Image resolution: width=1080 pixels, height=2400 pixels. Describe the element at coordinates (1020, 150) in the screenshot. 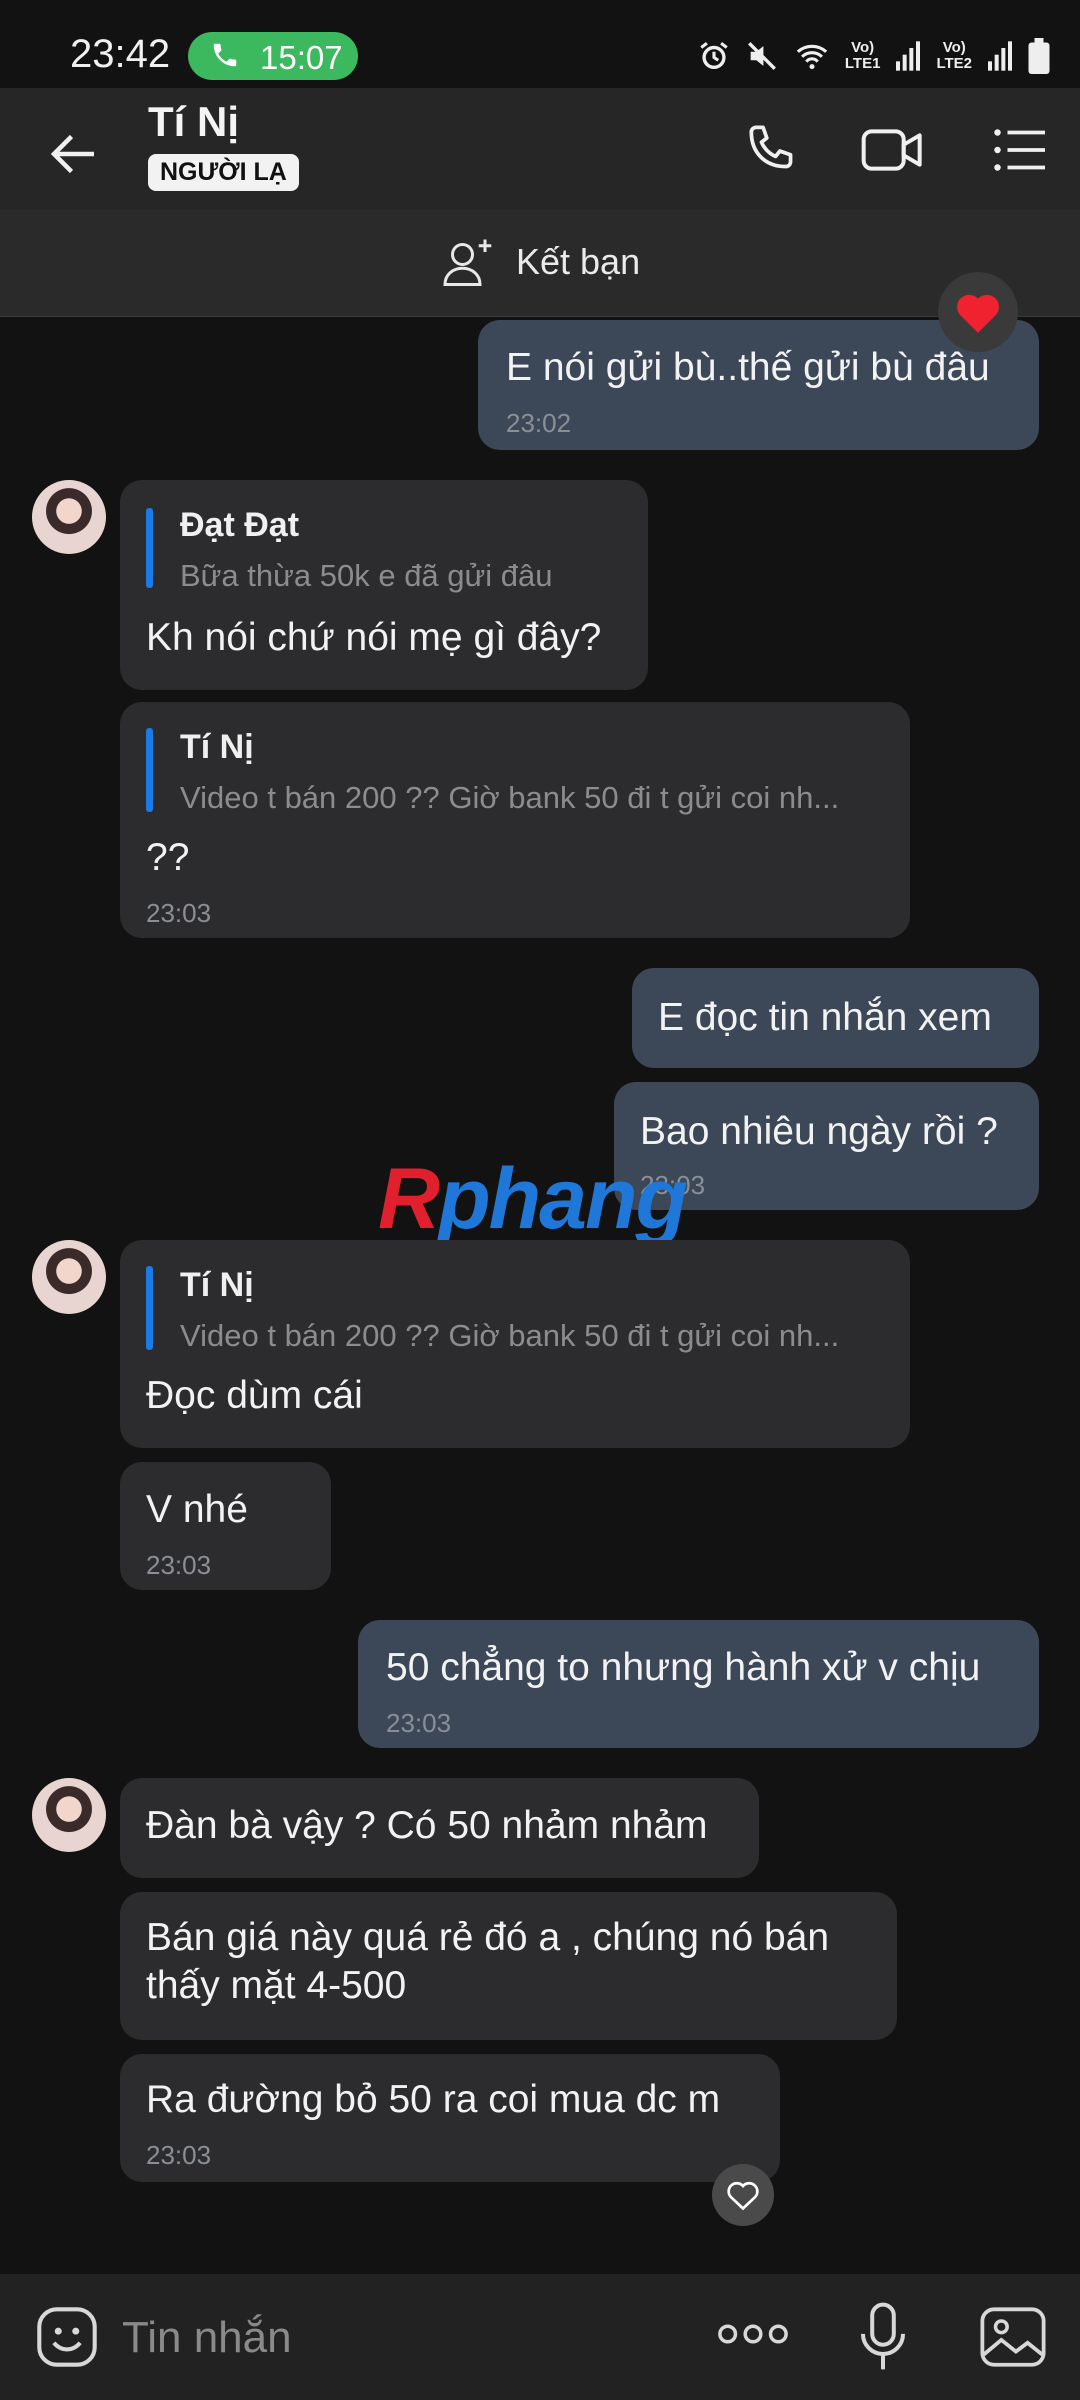

I see `list-menu-icon` at that location.